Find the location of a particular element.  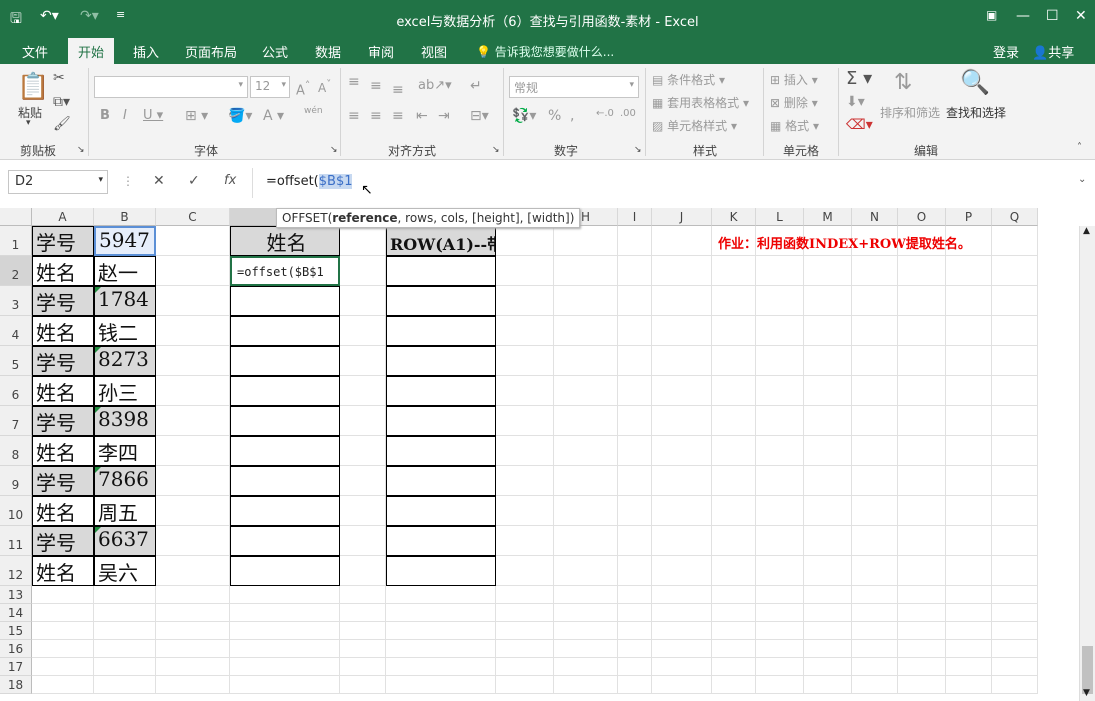

column-header-C: C is located at coordinates (193, 217).